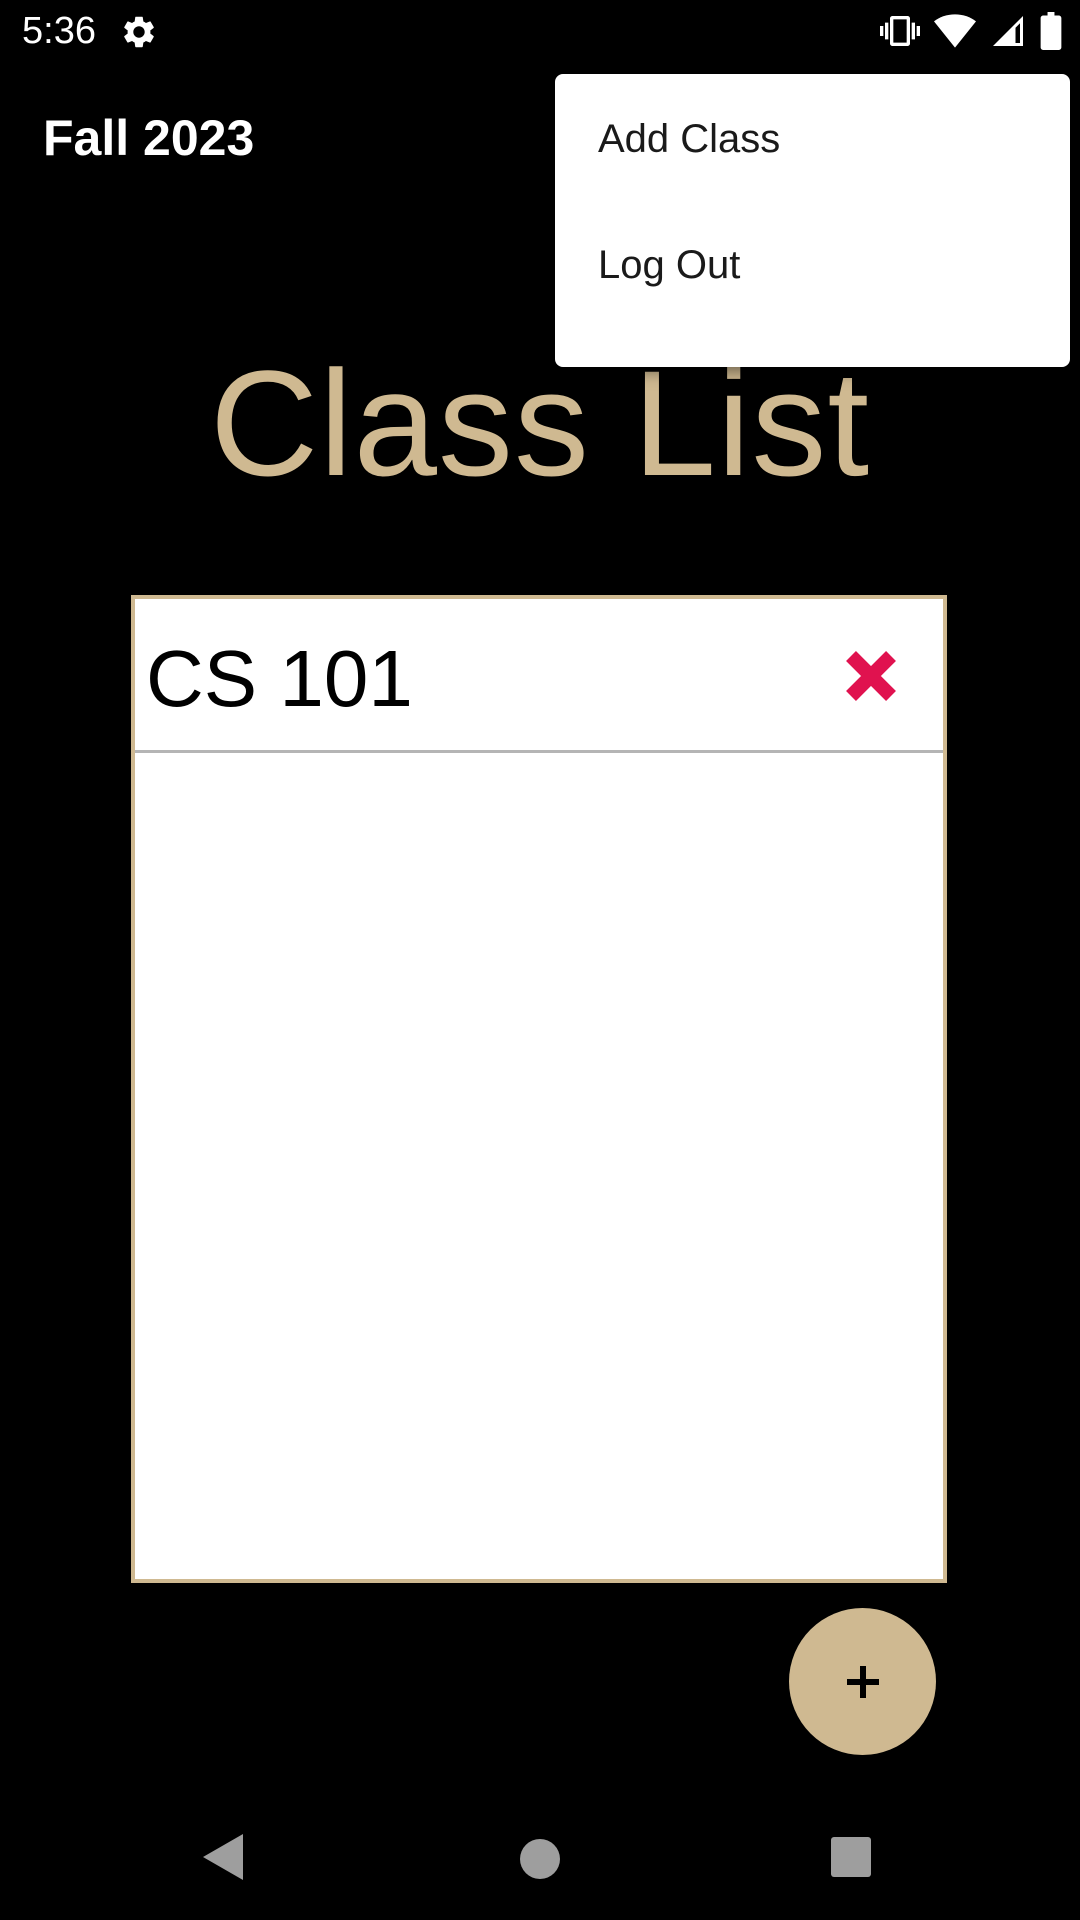 Image resolution: width=1080 pixels, height=1920 pixels. What do you see at coordinates (279, 678) in the screenshot?
I see `class-name: CS 101` at bounding box center [279, 678].